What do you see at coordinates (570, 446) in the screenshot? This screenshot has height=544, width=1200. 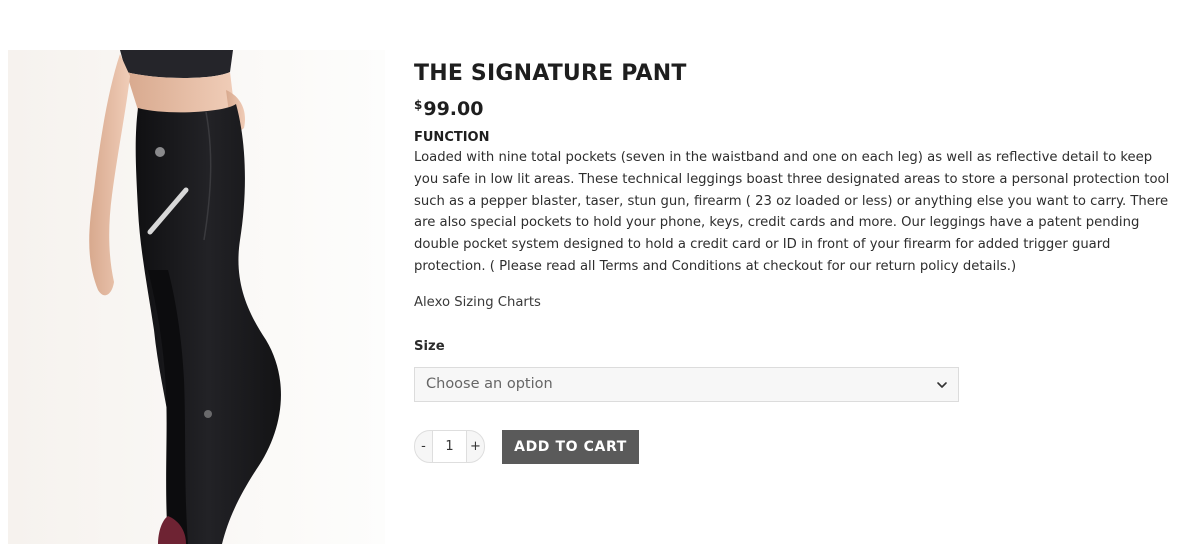 I see `add-to-cart-button: ADD TO CART` at bounding box center [570, 446].